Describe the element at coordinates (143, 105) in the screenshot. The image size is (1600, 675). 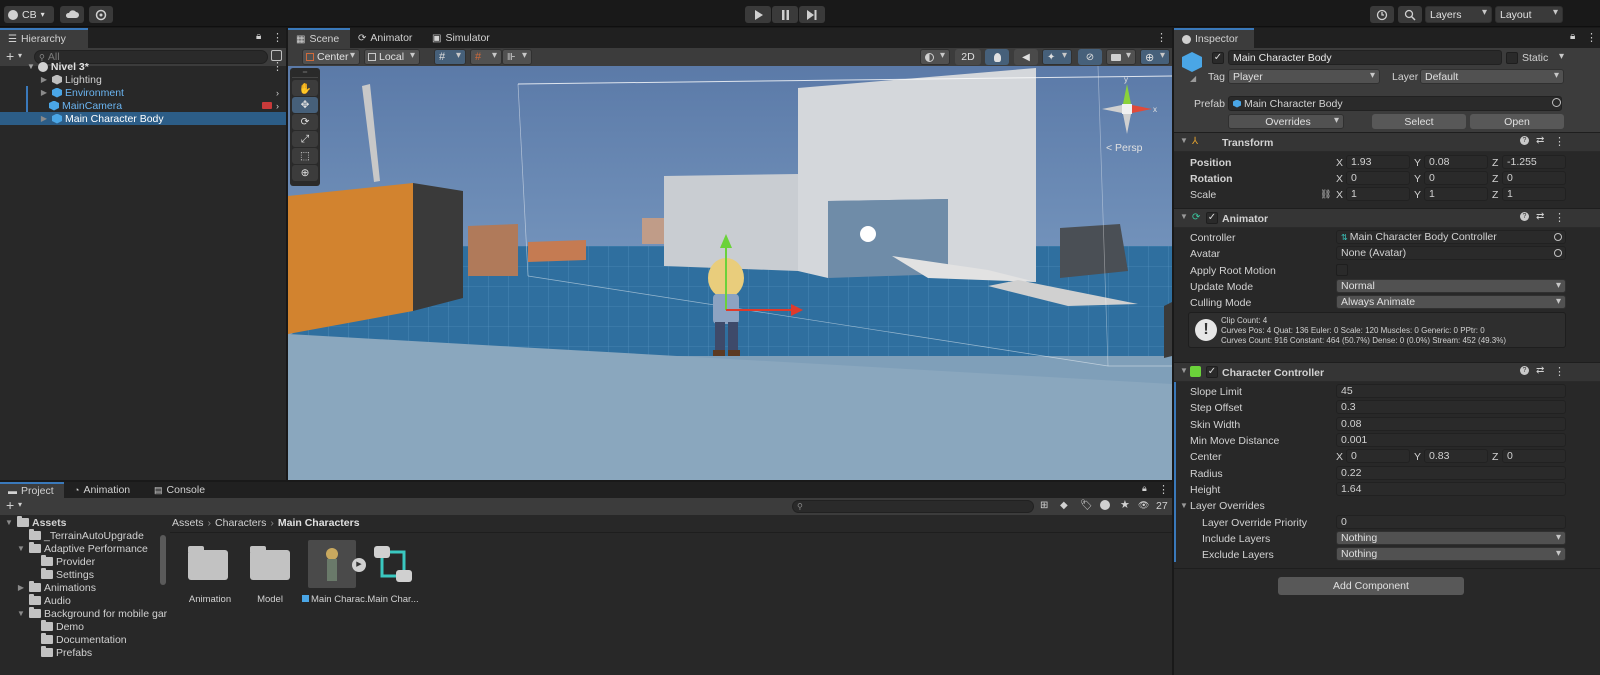
I see `tree-row-maincamera: MainCamera ›` at that location.